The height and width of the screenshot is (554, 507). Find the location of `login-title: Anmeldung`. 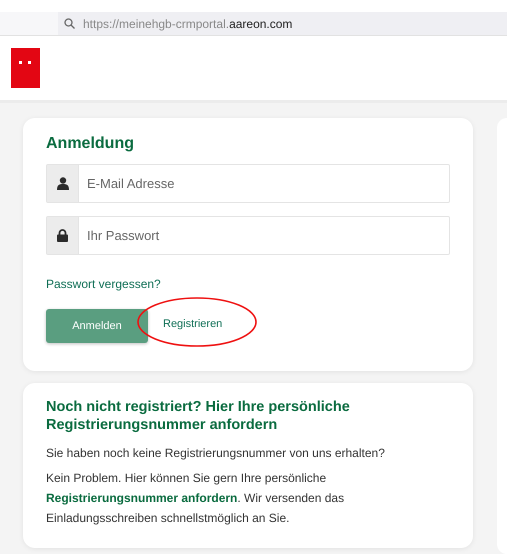

login-title: Anmeldung is located at coordinates (90, 144).